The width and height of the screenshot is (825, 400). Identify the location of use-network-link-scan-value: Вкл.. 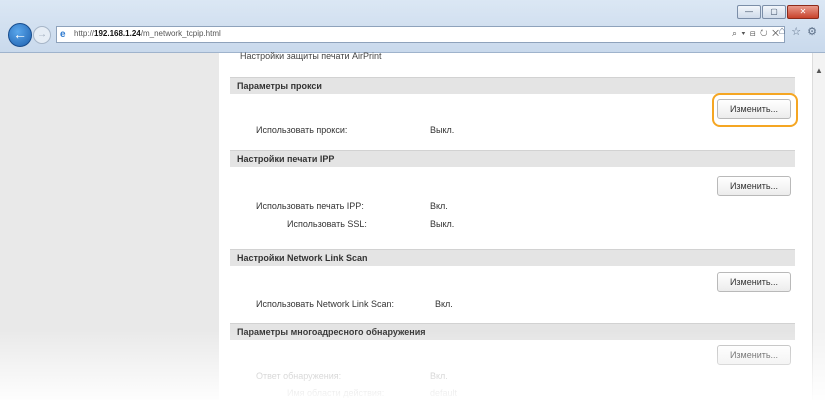
(444, 304).